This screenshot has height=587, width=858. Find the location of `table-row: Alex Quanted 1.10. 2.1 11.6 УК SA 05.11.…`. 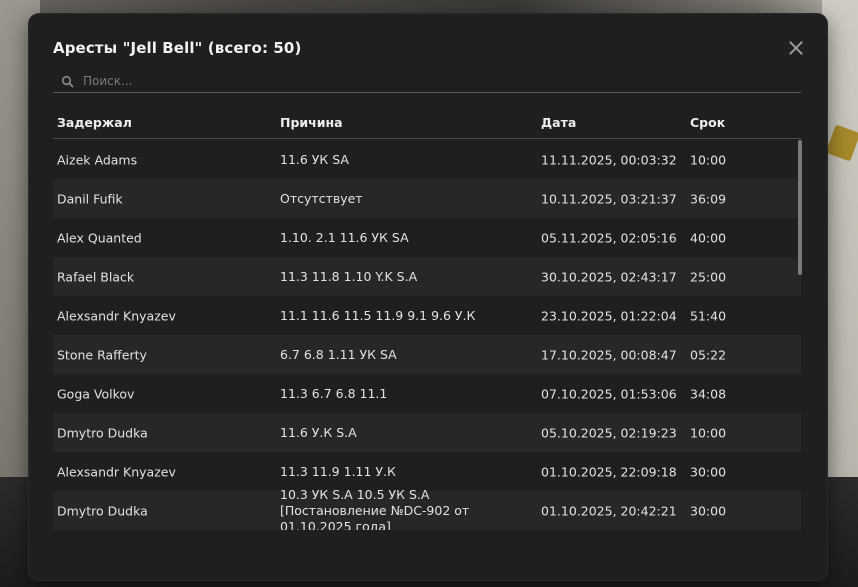

table-row: Alex Quanted 1.10. 2.1 11.6 УК SA 05.11.… is located at coordinates (427, 237).